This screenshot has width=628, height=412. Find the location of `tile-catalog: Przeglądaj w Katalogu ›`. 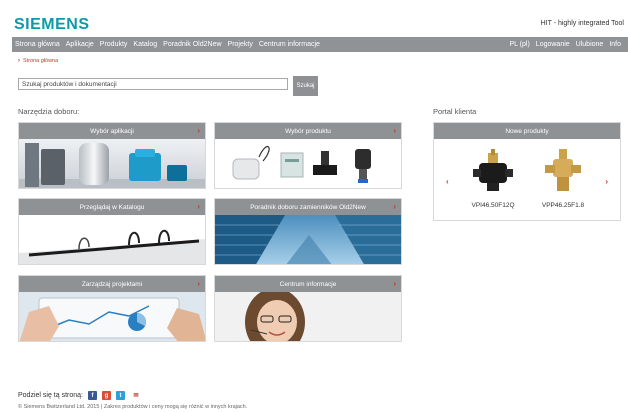

tile-catalog: Przeglądaj w Katalogu › is located at coordinates (112, 231).